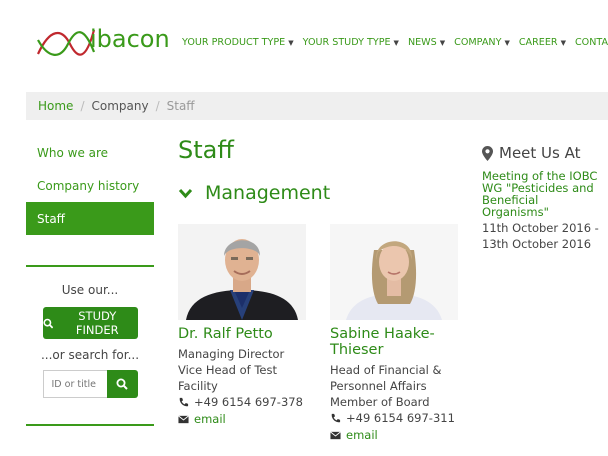 The height and width of the screenshot is (456, 608). Describe the element at coordinates (225, 334) in the screenshot. I see `staff-name: Dr. Ralf Petto` at that location.